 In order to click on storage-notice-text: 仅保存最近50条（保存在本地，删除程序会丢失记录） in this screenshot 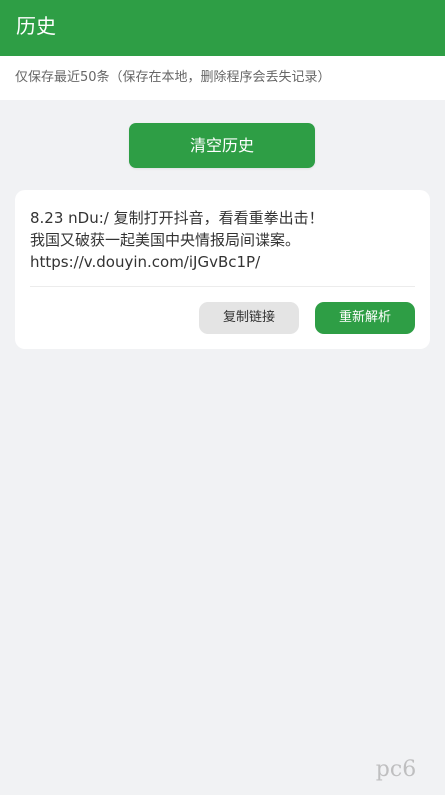, I will do `click(173, 77)`.